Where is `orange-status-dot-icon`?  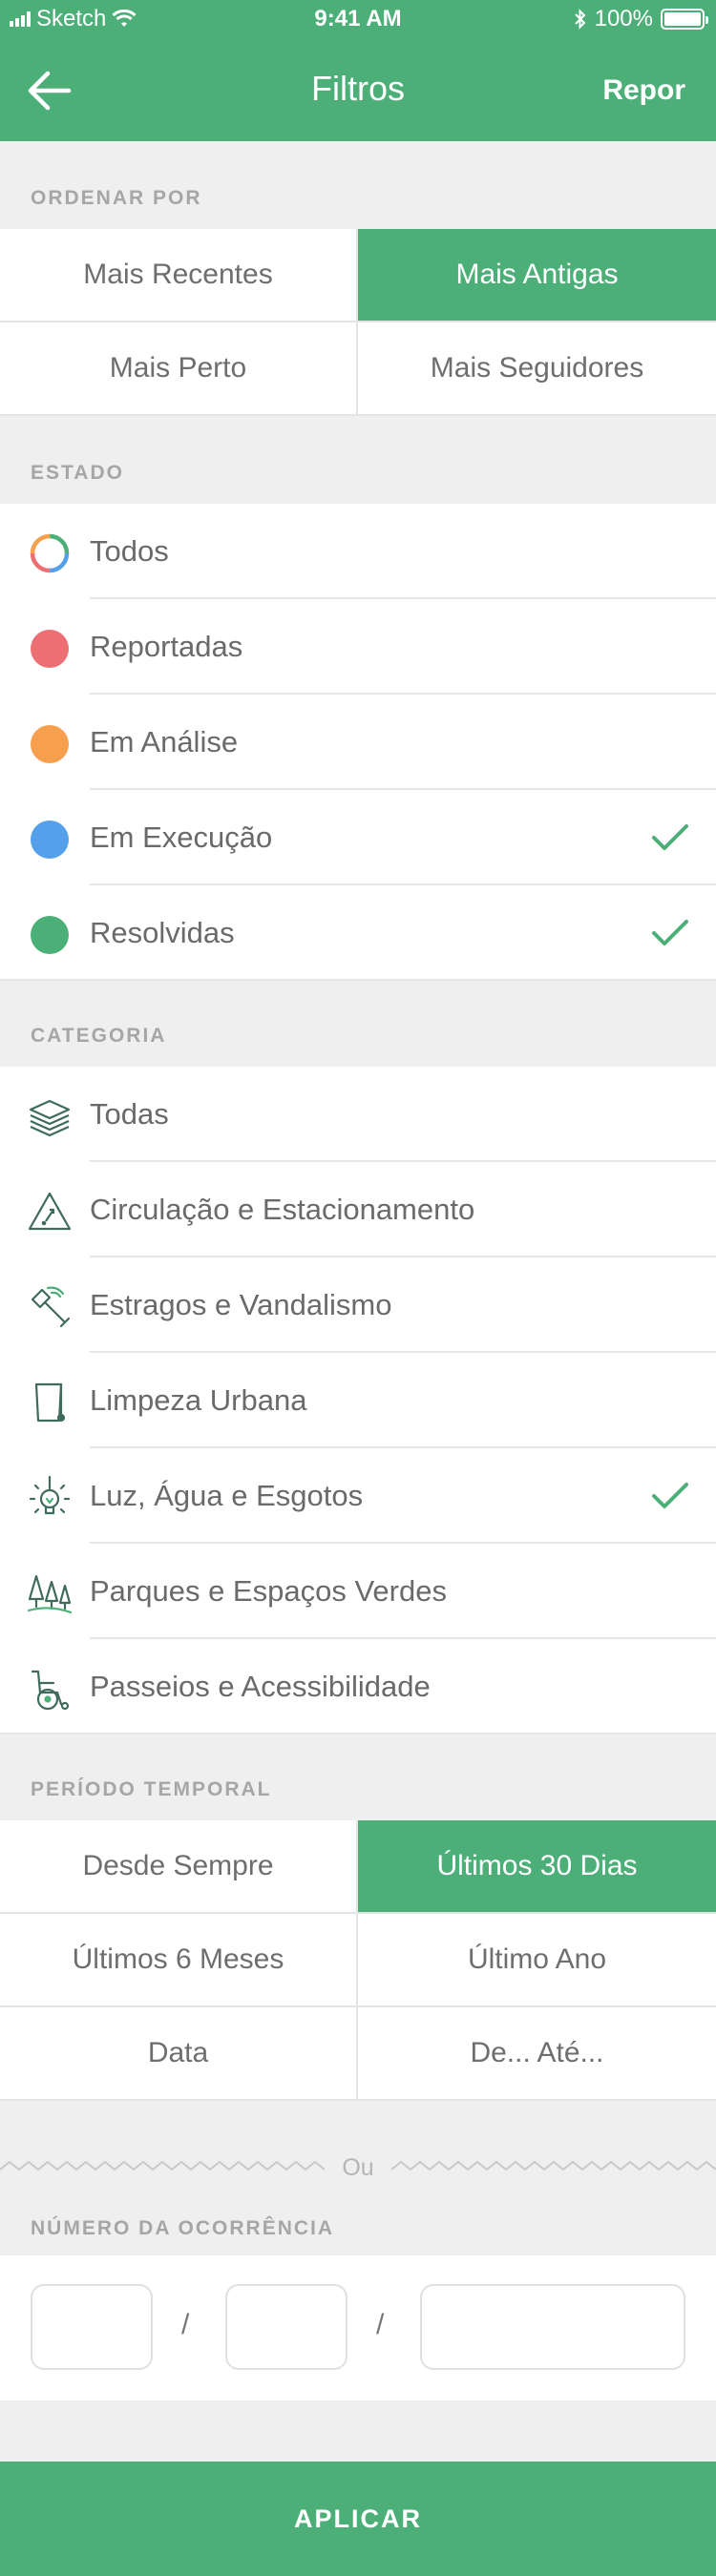 orange-status-dot-icon is located at coordinates (50, 744).